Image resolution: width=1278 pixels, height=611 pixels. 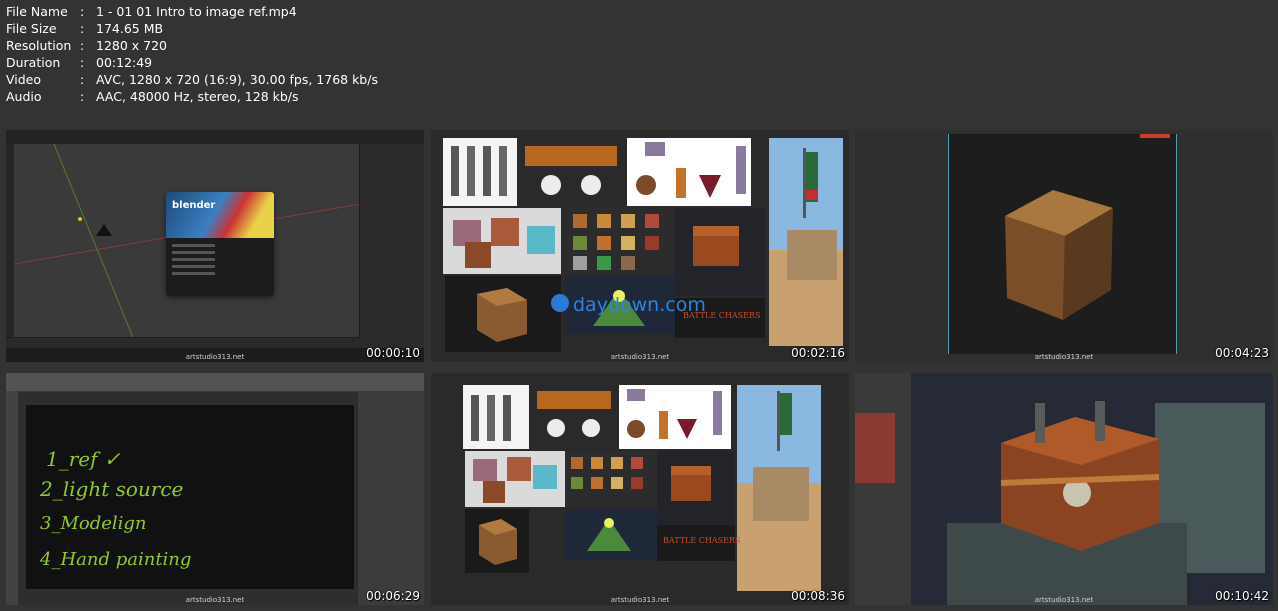 What do you see at coordinates (183, 342) in the screenshot?
I see `blender-timeline` at bounding box center [183, 342].